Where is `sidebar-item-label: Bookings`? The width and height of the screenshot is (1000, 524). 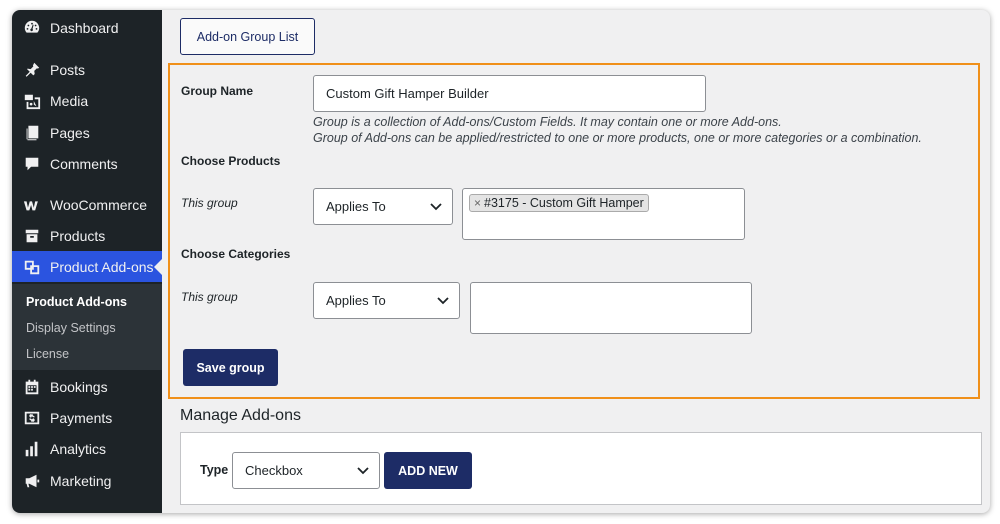 sidebar-item-label: Bookings is located at coordinates (79, 386).